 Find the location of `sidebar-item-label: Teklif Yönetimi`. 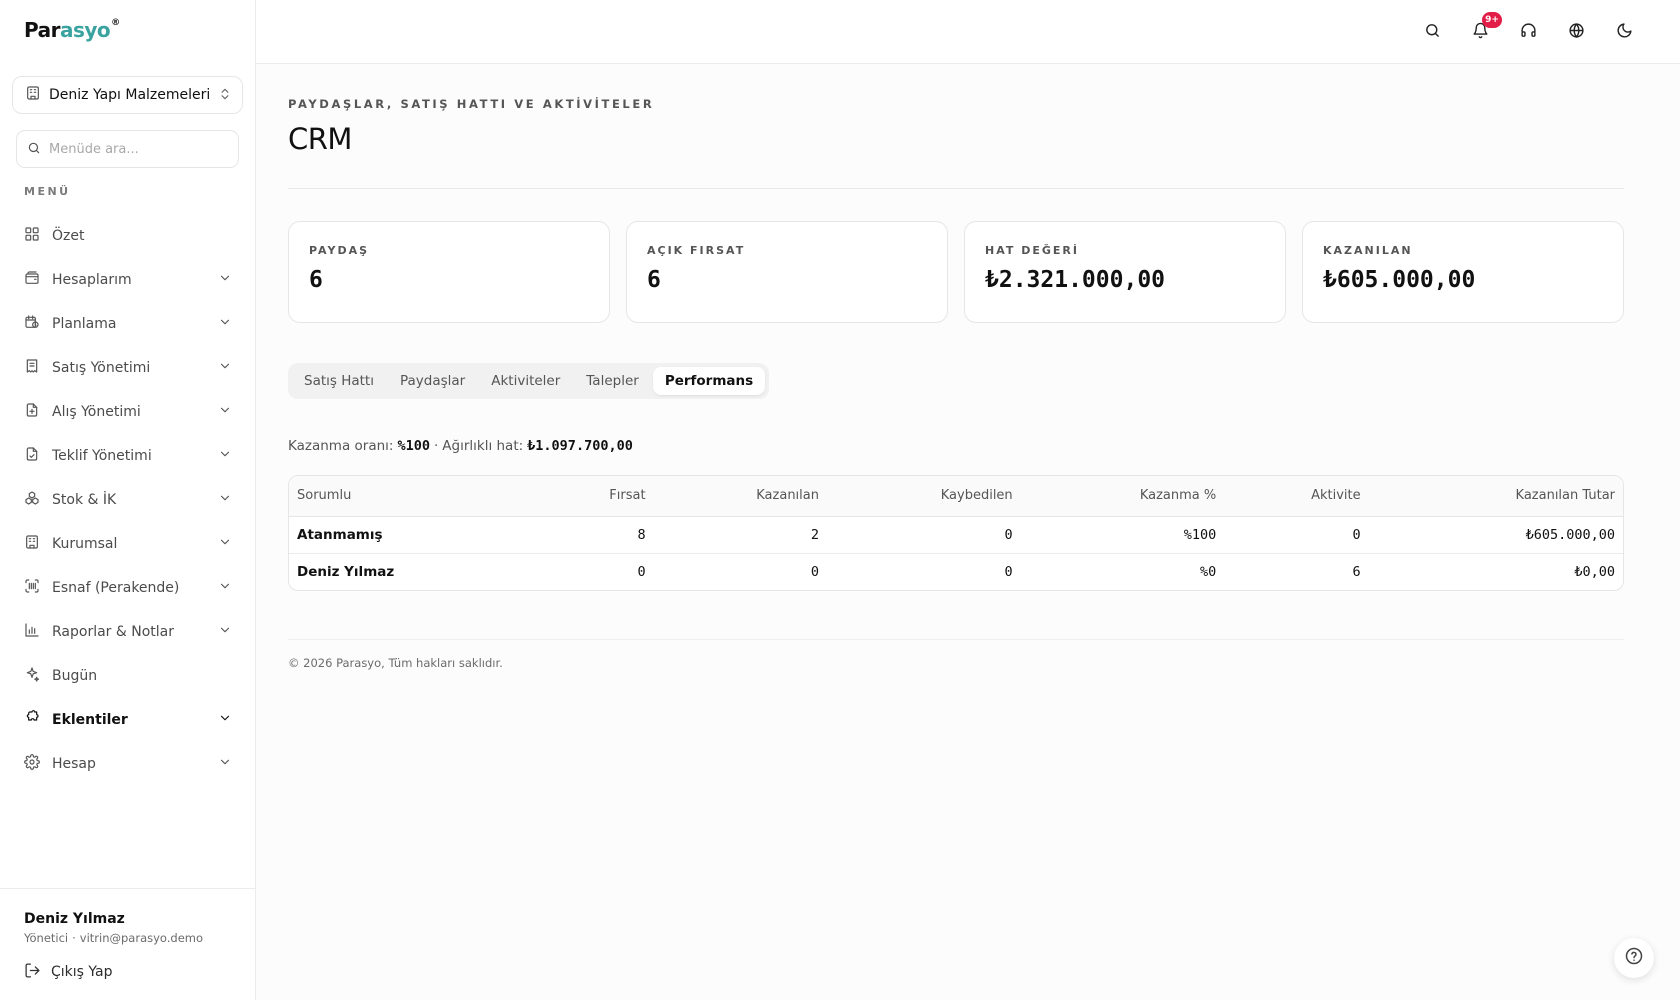

sidebar-item-label: Teklif Yönetimi is located at coordinates (102, 456).